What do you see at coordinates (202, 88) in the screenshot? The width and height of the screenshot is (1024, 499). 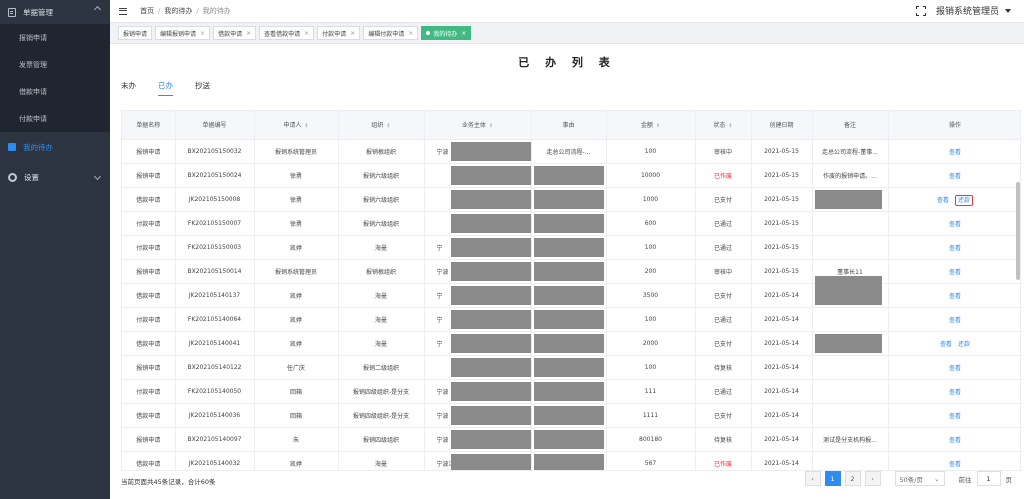 I see `tab-cc: 抄送` at bounding box center [202, 88].